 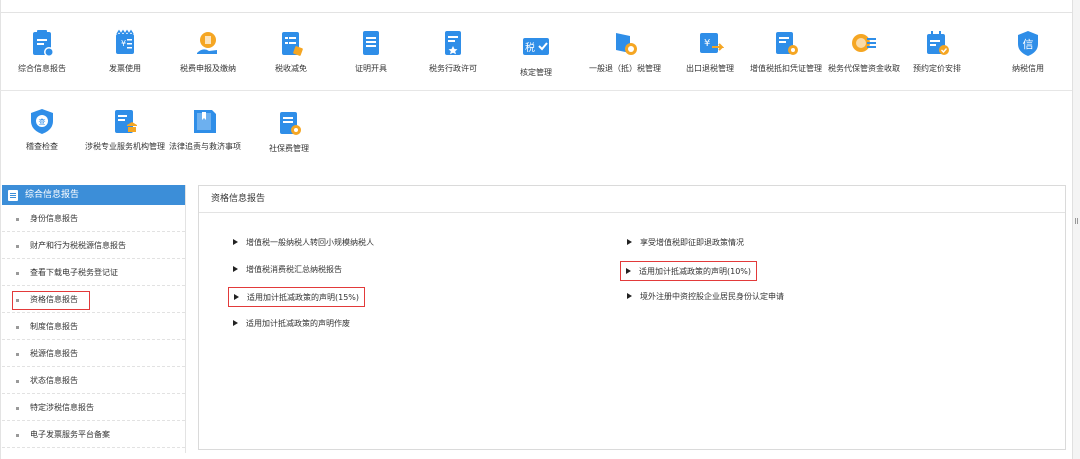 I want to click on link-增值税消费税汇总纳税报告: 增值税消费税汇总纳税报告, so click(x=287, y=270).